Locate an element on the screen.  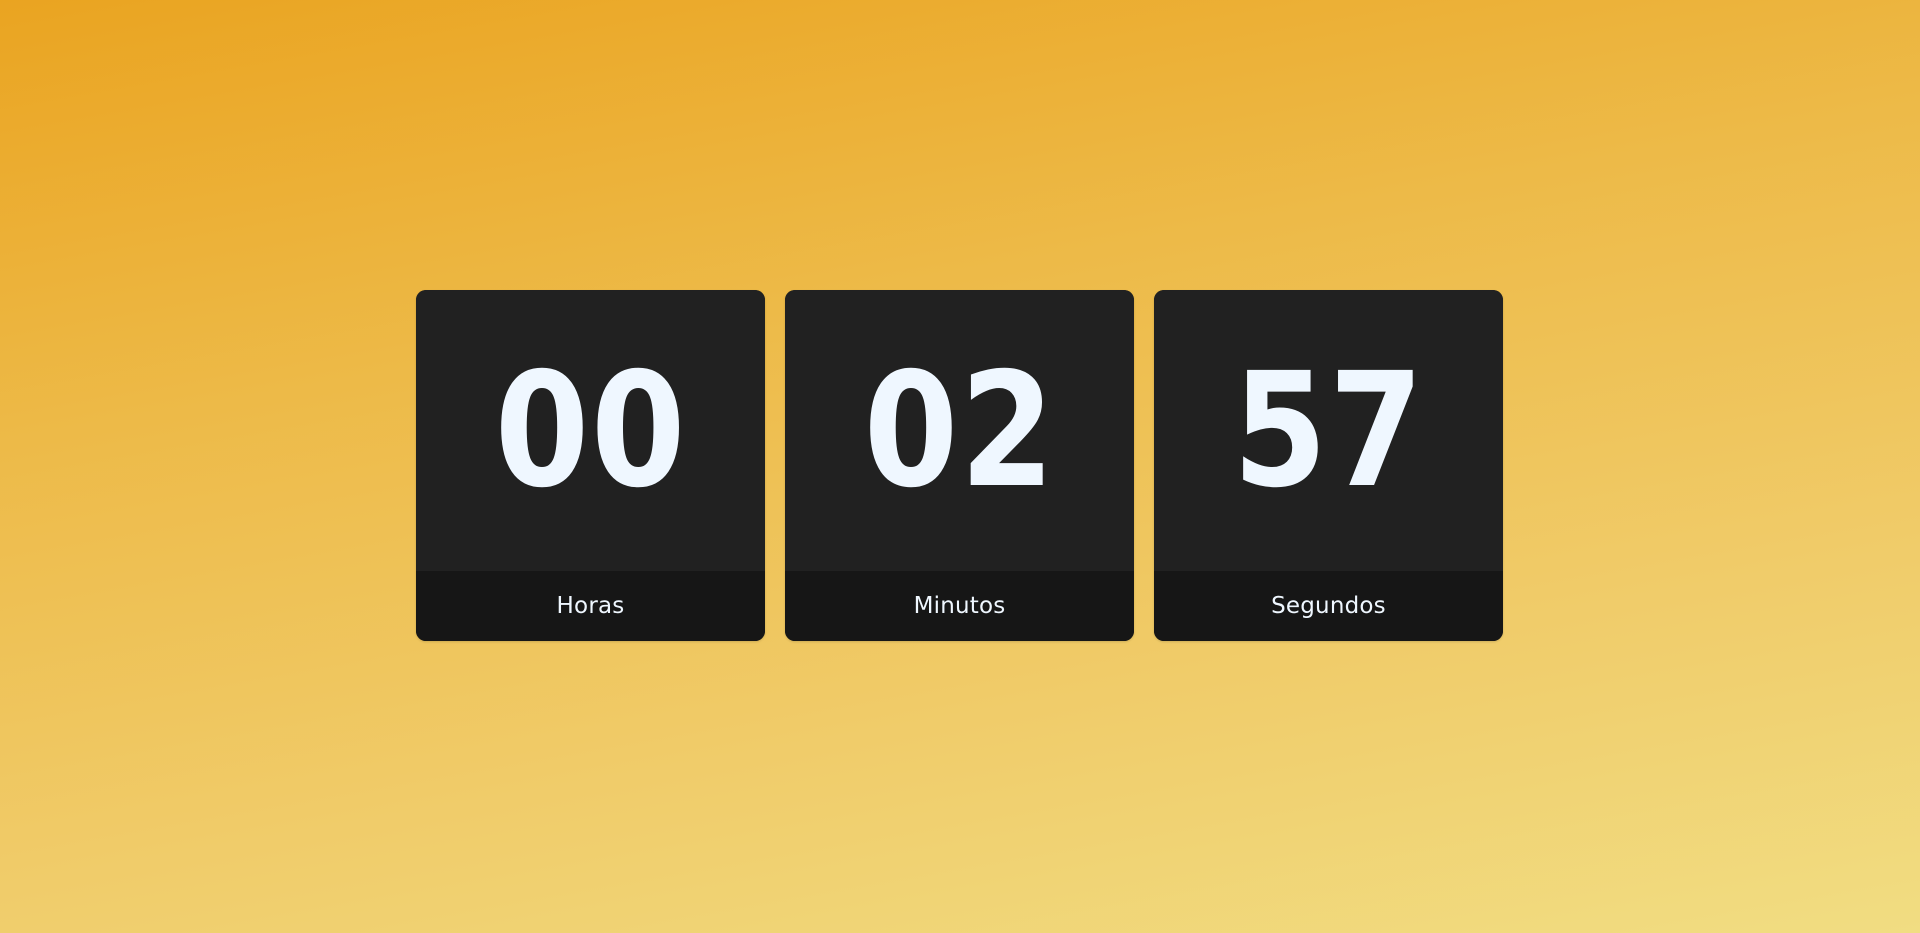
seconds-value: 57 is located at coordinates (1328, 430).